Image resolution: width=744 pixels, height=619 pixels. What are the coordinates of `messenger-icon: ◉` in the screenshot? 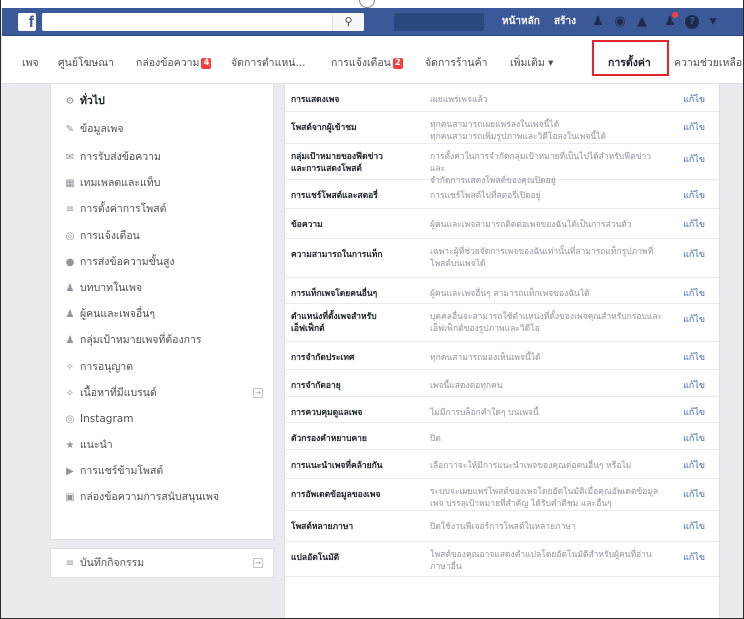 It's located at (620, 22).